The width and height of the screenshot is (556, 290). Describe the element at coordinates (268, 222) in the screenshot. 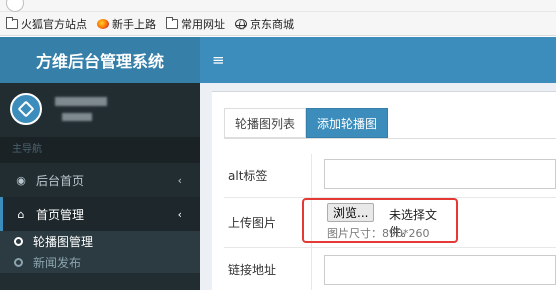

I see `upload-label: 上传图片` at that location.